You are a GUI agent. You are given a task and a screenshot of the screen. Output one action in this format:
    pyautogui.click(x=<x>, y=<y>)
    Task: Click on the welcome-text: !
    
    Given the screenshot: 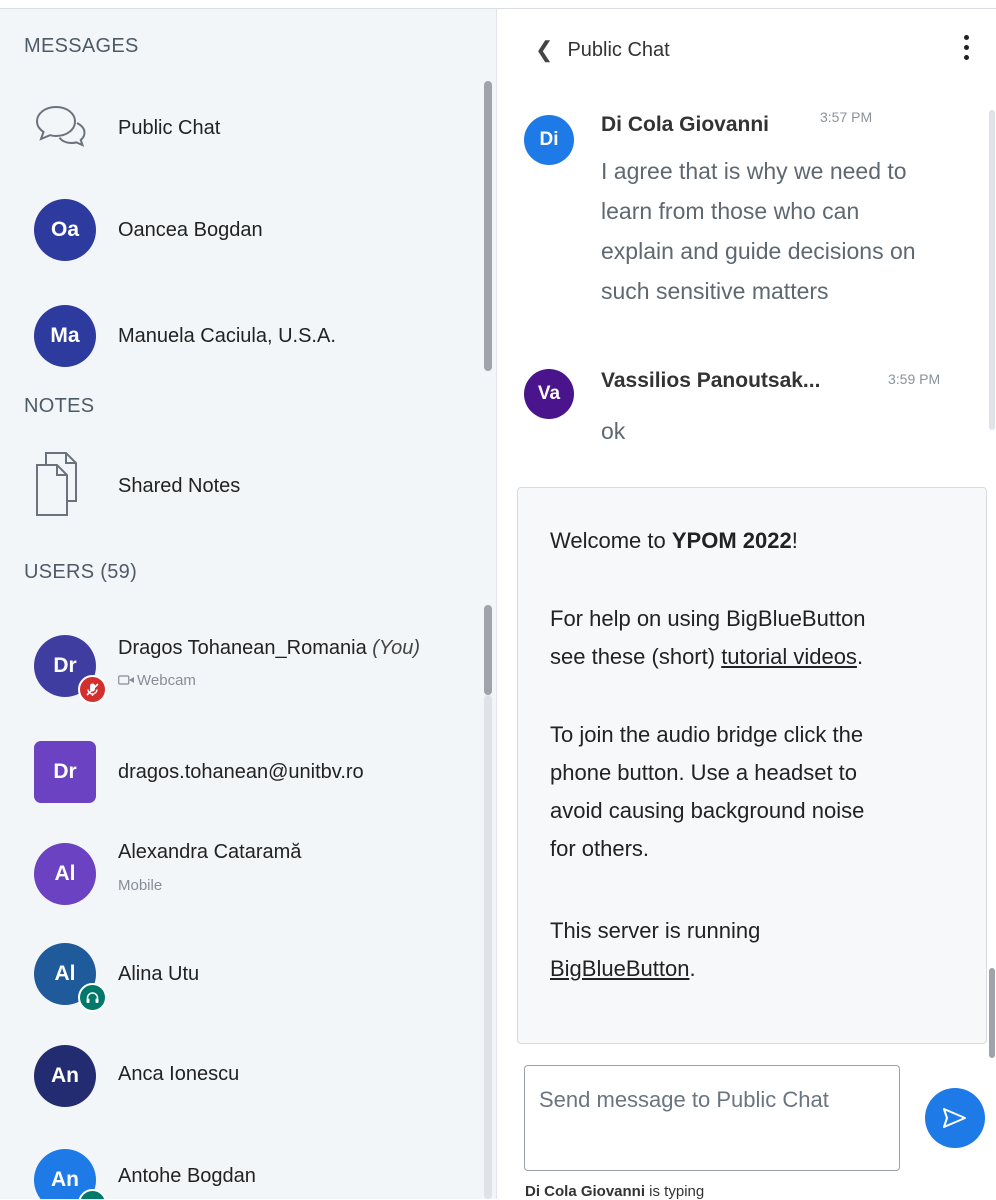 What is the action you would take?
    pyautogui.click(x=794, y=540)
    